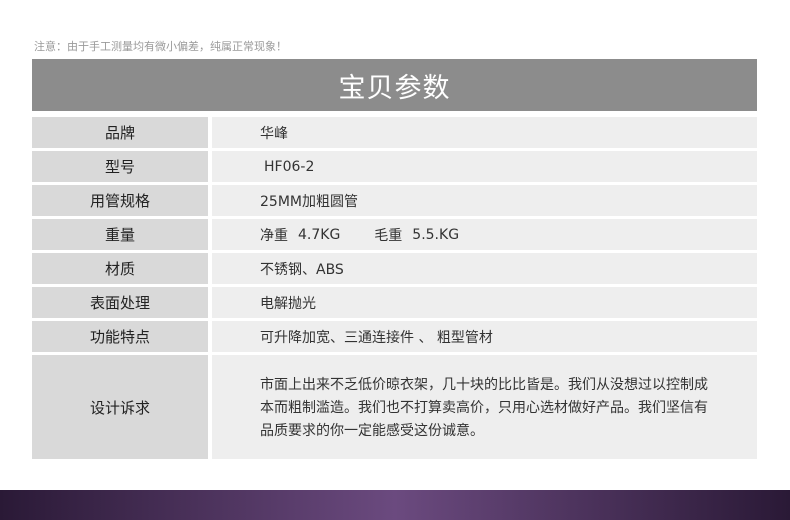 This screenshot has height=520, width=790. Describe the element at coordinates (484, 132) in the screenshot. I see `spec-value-brand: 华峰` at that location.